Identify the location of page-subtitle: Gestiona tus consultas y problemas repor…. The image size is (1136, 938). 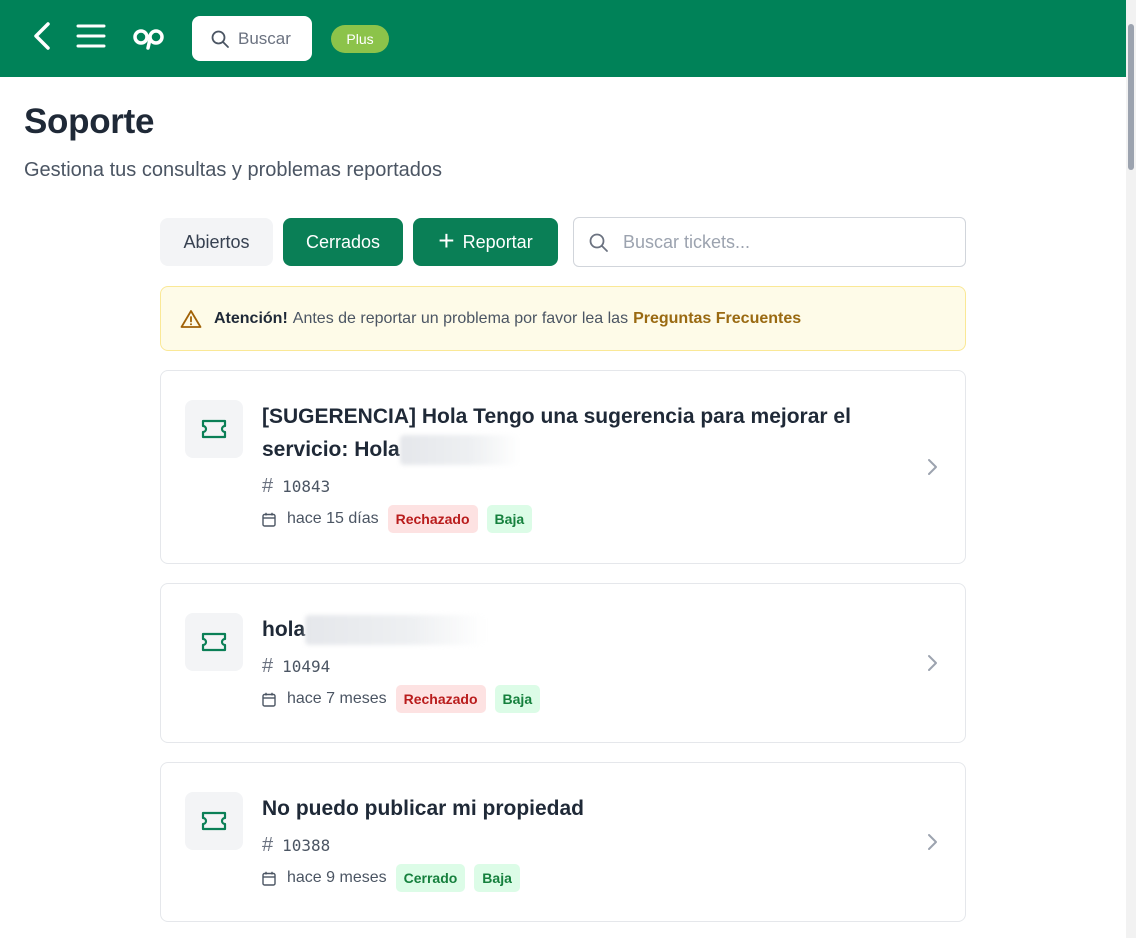
(233, 170).